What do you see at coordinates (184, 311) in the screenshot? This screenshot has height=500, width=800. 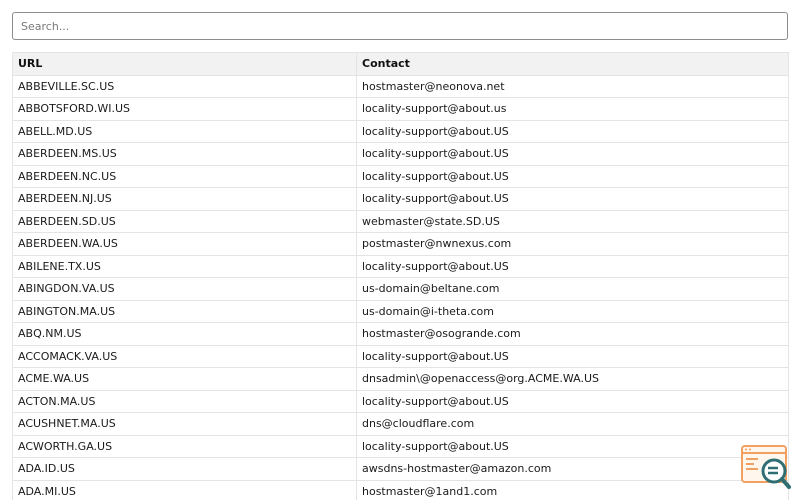 I see `url-cell: ABINGTON.MA.US` at bounding box center [184, 311].